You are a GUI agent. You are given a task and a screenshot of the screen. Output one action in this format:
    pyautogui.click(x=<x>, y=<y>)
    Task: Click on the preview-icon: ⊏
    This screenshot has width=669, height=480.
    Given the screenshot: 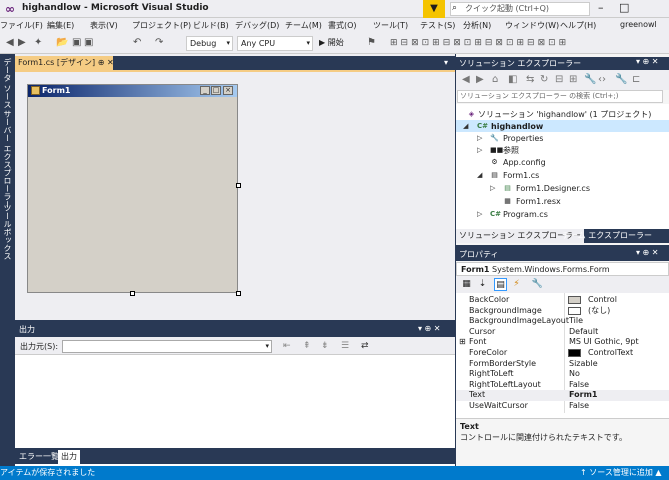 What is the action you would take?
    pyautogui.click(x=636, y=79)
    